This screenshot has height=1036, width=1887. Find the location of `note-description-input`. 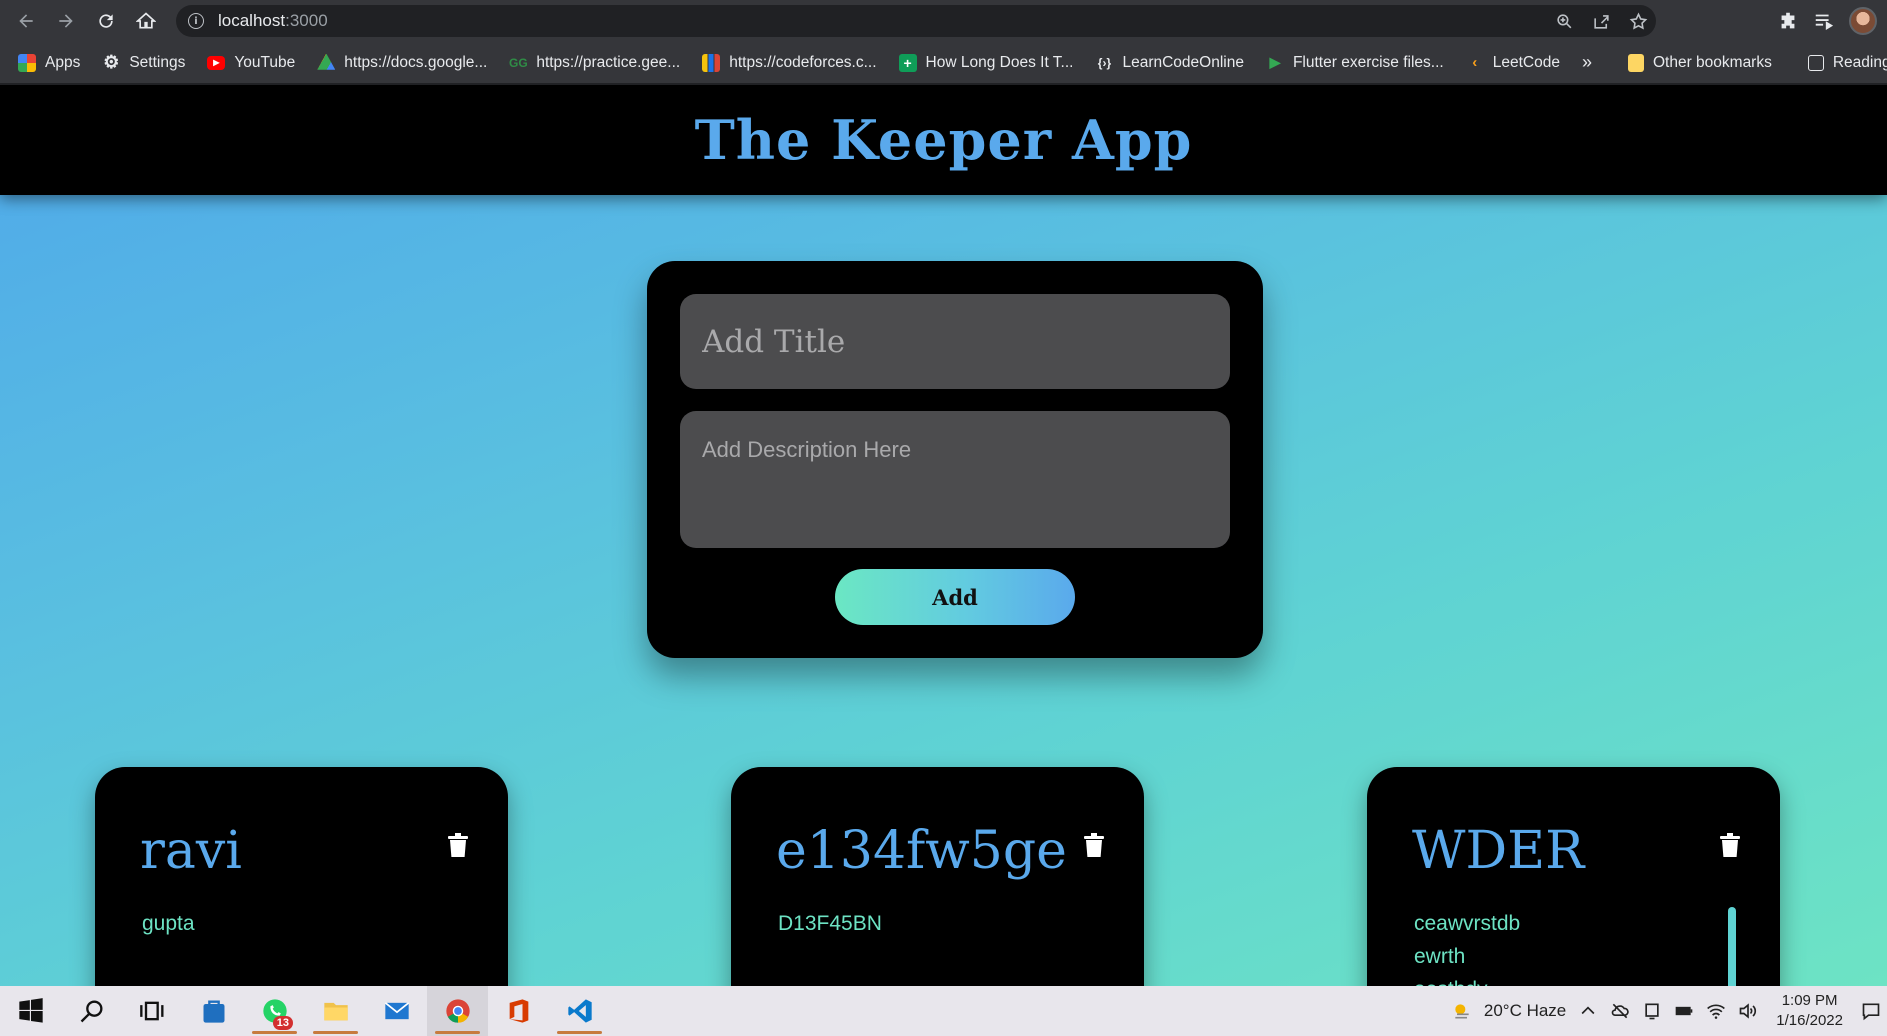

note-description-input is located at coordinates (955, 479).